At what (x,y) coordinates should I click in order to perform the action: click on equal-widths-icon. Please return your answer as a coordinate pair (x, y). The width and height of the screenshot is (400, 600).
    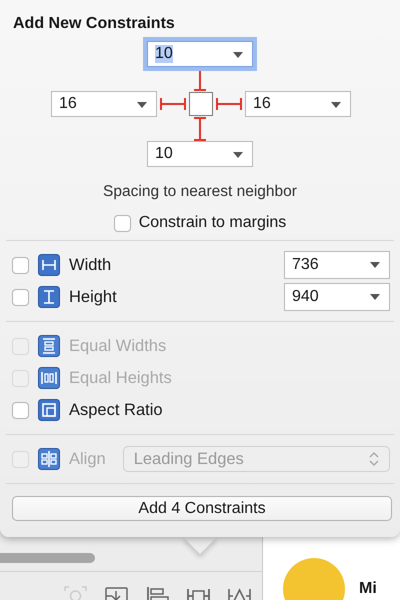
    Looking at the image, I should click on (49, 346).